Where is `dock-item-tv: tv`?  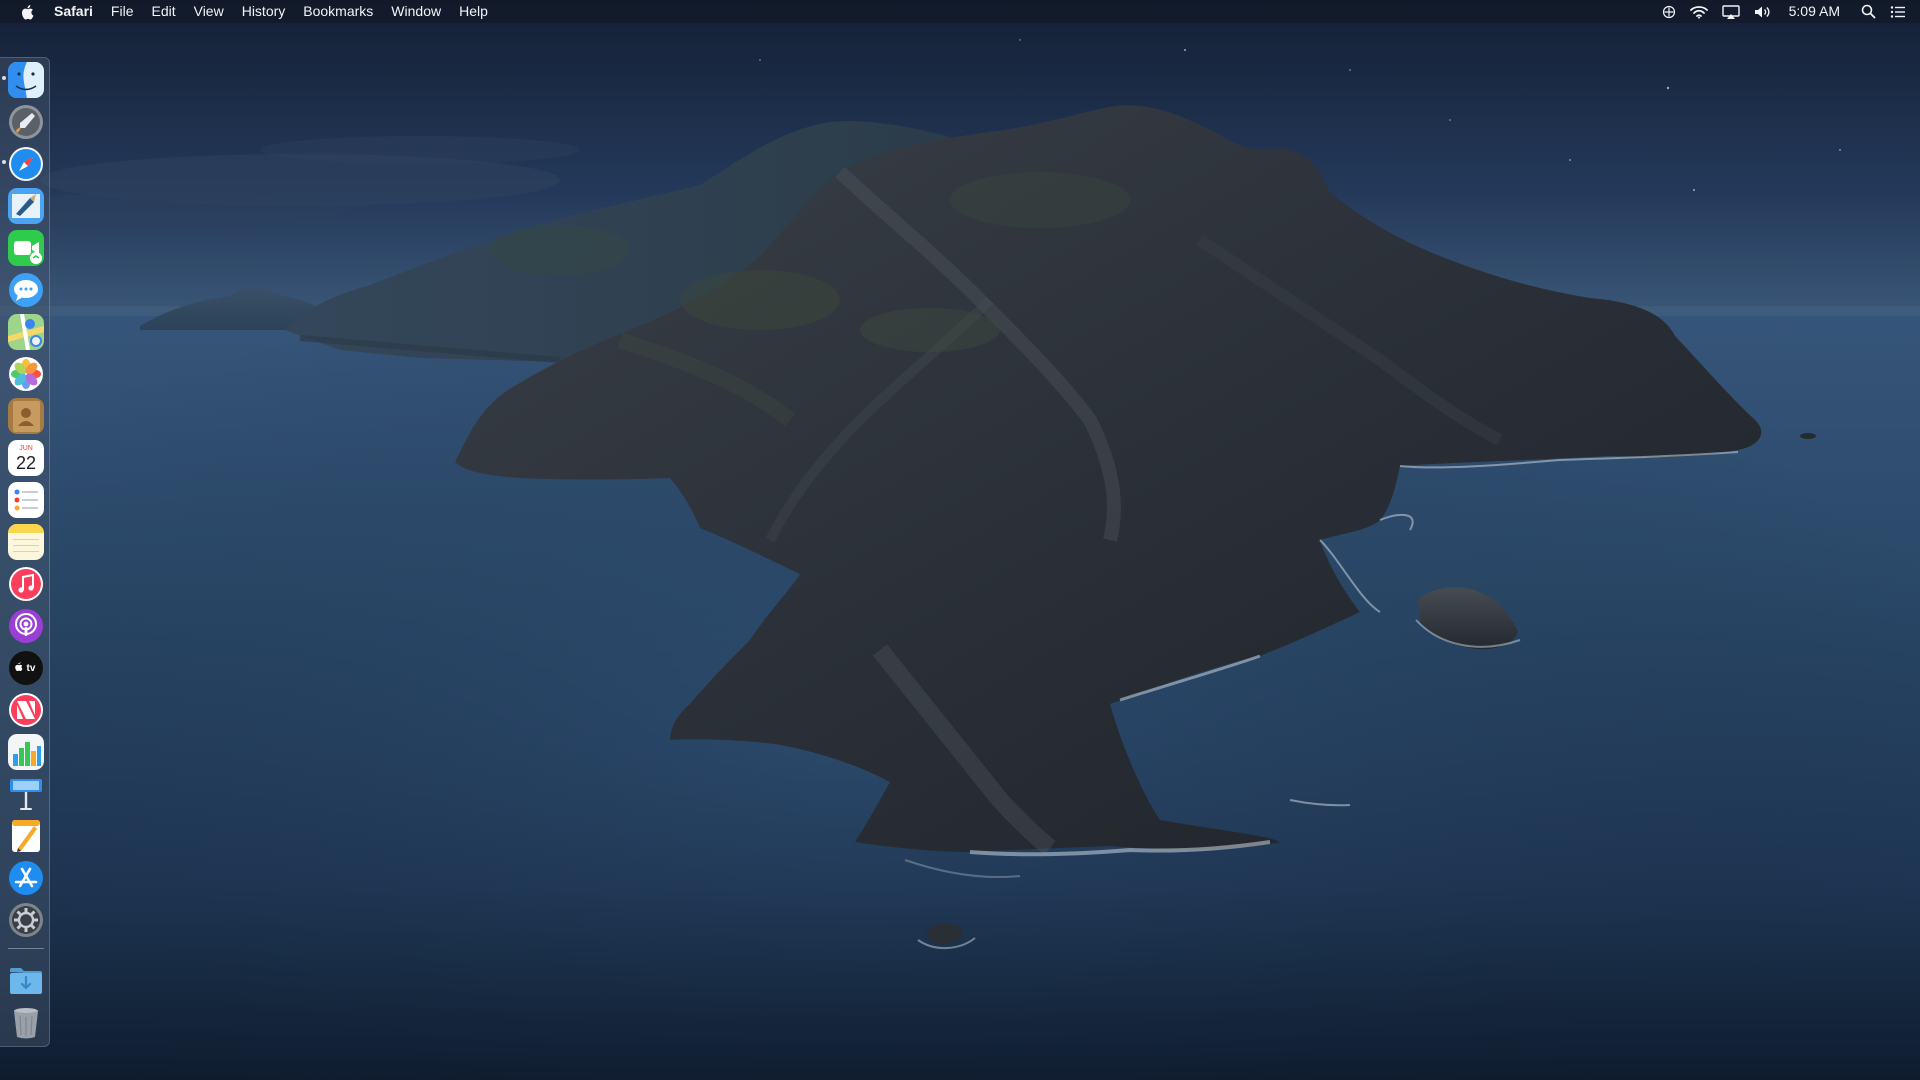 dock-item-tv: tv is located at coordinates (26, 668).